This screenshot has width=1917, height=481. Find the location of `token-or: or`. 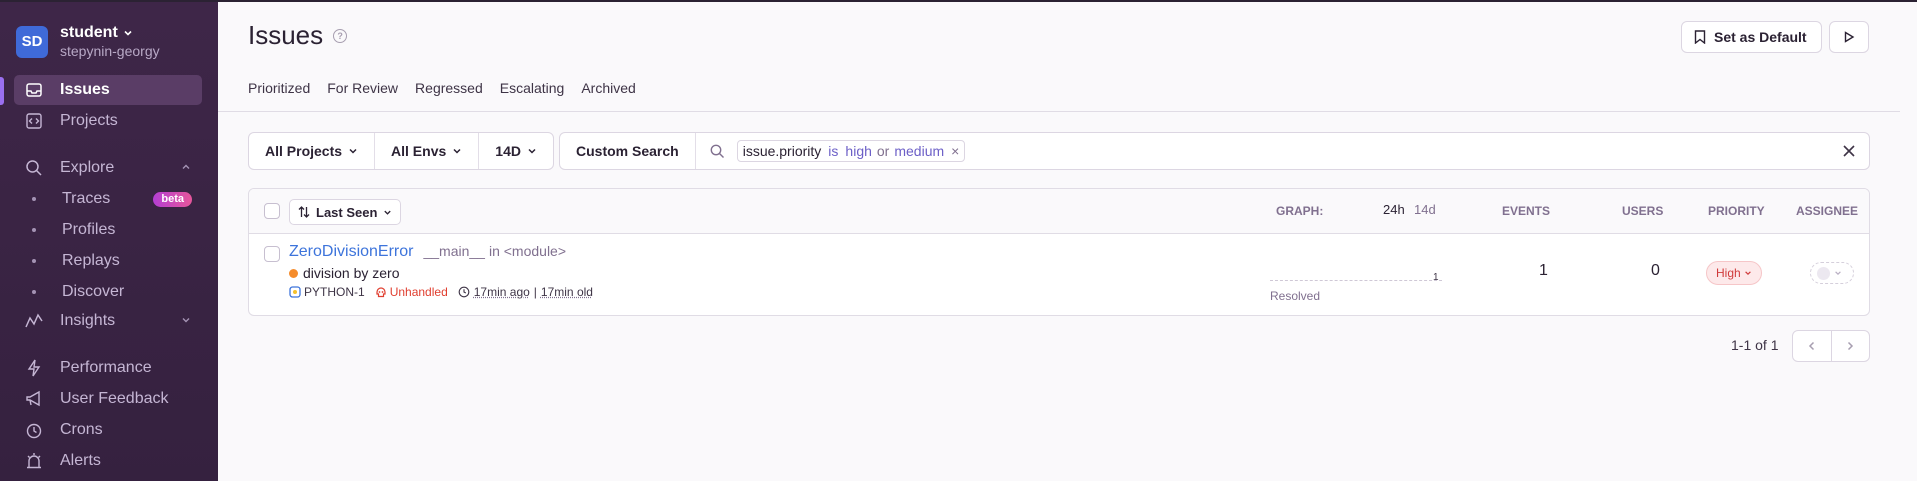

token-or: or is located at coordinates (883, 151).